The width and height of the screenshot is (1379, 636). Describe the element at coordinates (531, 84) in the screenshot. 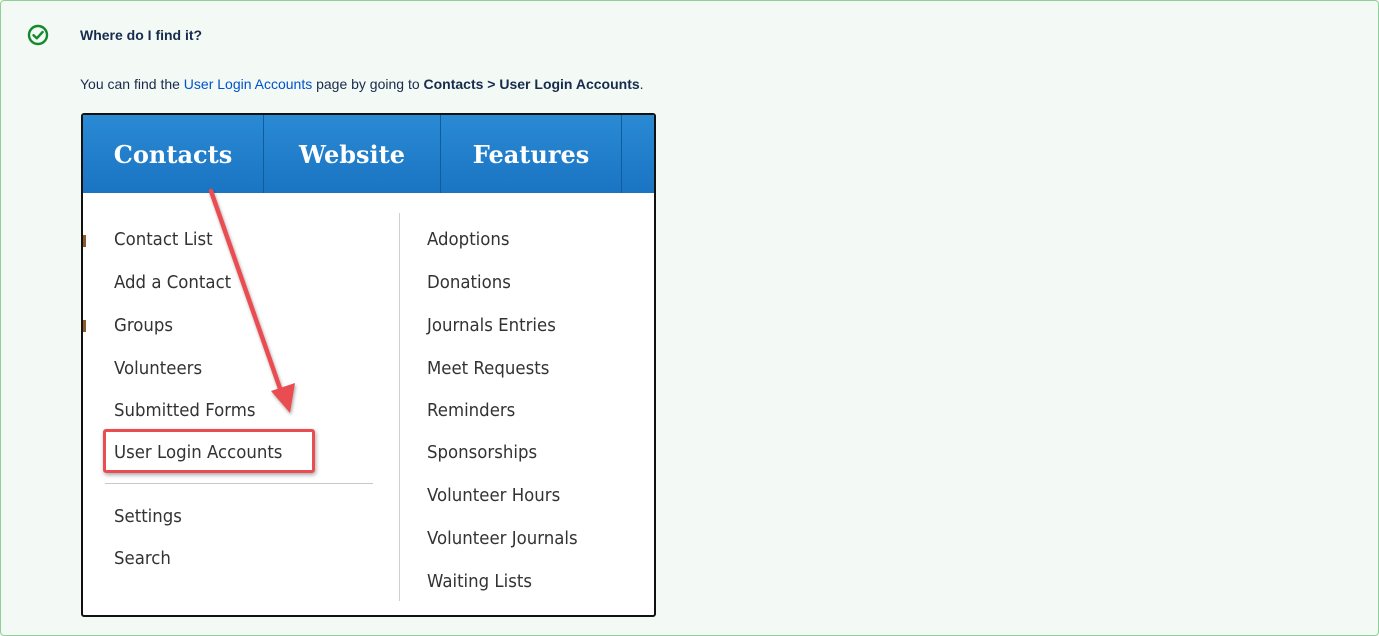

I see `desc-path: Contacts > User Login Accounts` at that location.